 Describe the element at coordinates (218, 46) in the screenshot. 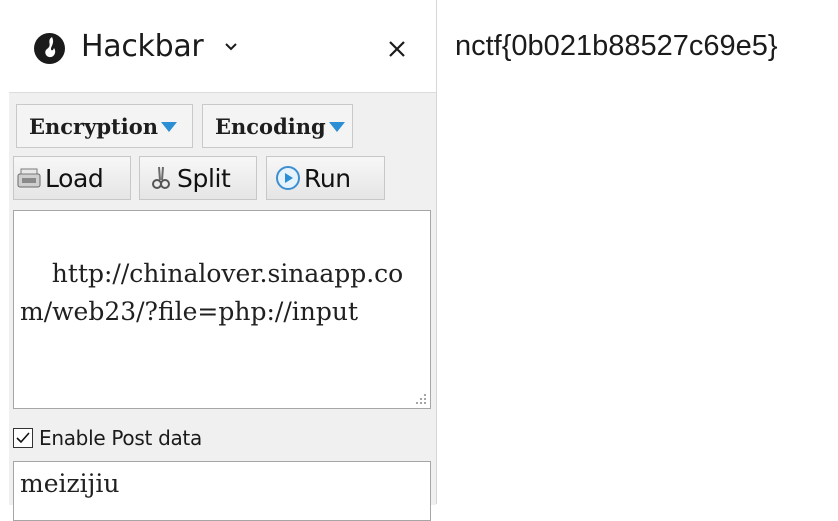

I see `sidebar-header: Hackbar` at that location.